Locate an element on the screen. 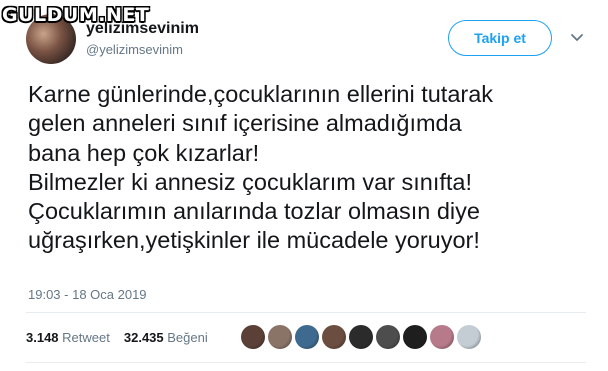  follow-button: Takip et is located at coordinates (500, 38).